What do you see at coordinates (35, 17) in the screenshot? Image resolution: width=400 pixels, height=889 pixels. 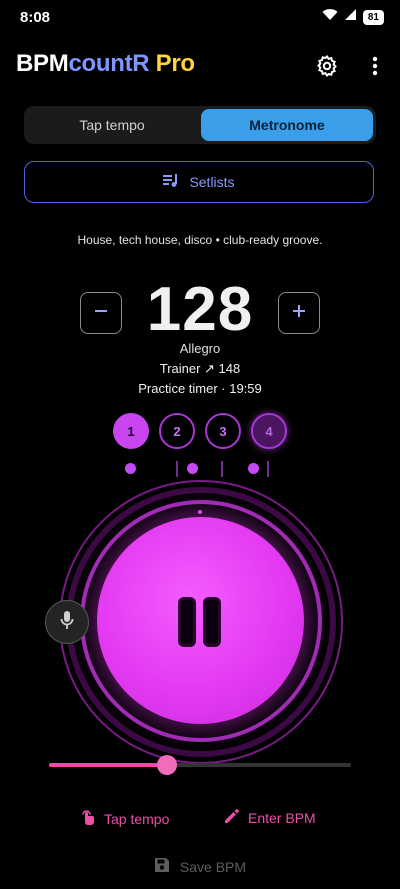 I see `status-time: 8:08` at bounding box center [35, 17].